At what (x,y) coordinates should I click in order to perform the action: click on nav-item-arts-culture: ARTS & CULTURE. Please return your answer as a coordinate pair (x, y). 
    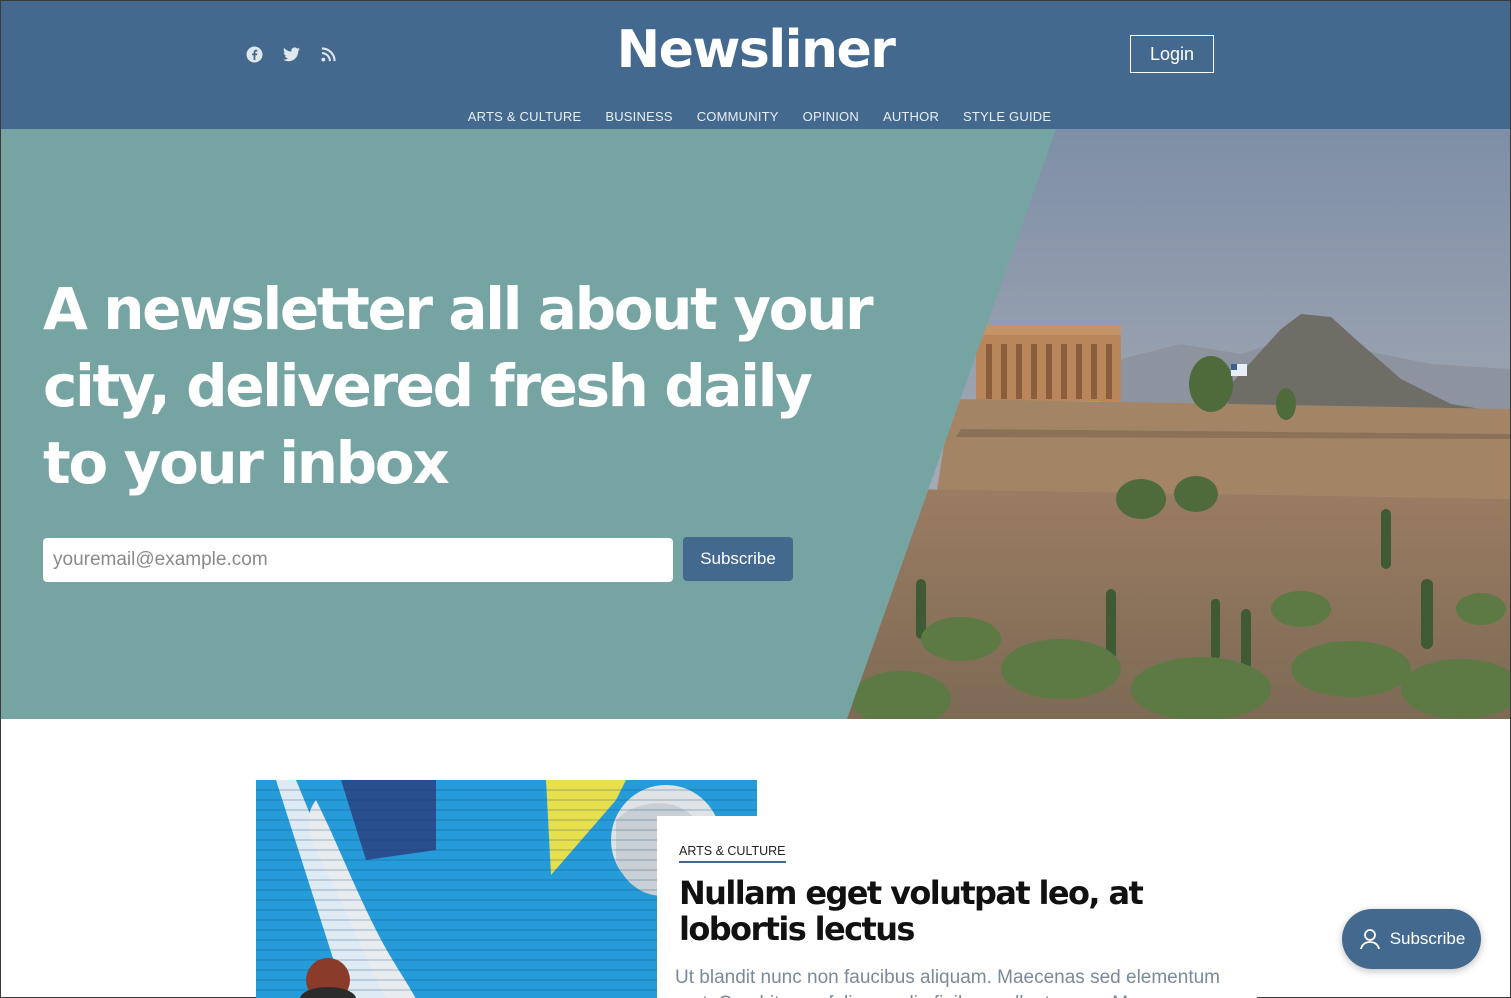
    Looking at the image, I should click on (525, 116).